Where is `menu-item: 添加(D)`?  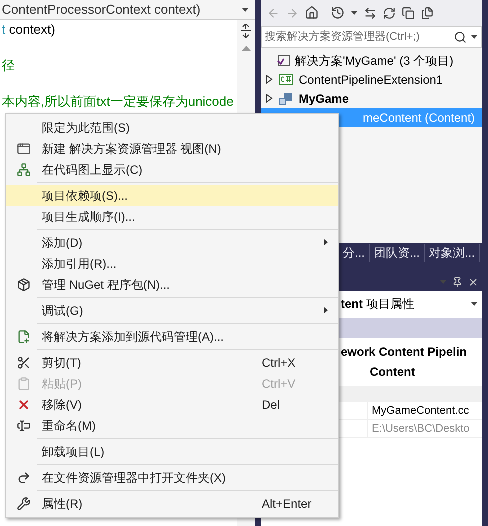 menu-item: 添加(D) is located at coordinates (172, 242).